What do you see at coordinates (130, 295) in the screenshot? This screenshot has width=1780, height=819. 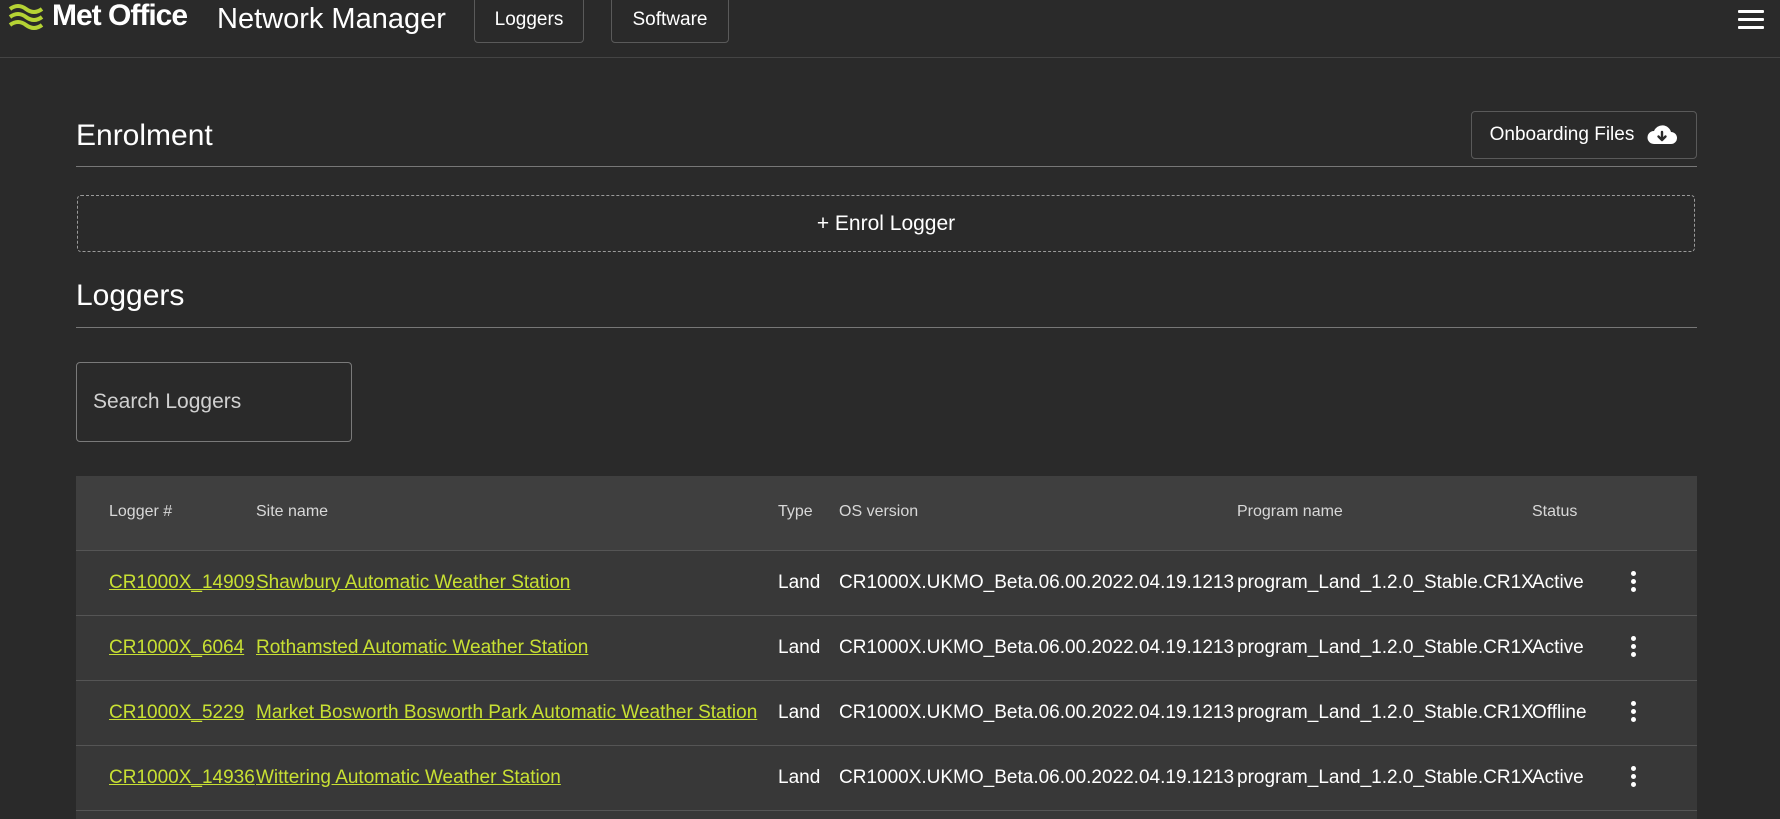 I see `loggers-title: Loggers` at bounding box center [130, 295].